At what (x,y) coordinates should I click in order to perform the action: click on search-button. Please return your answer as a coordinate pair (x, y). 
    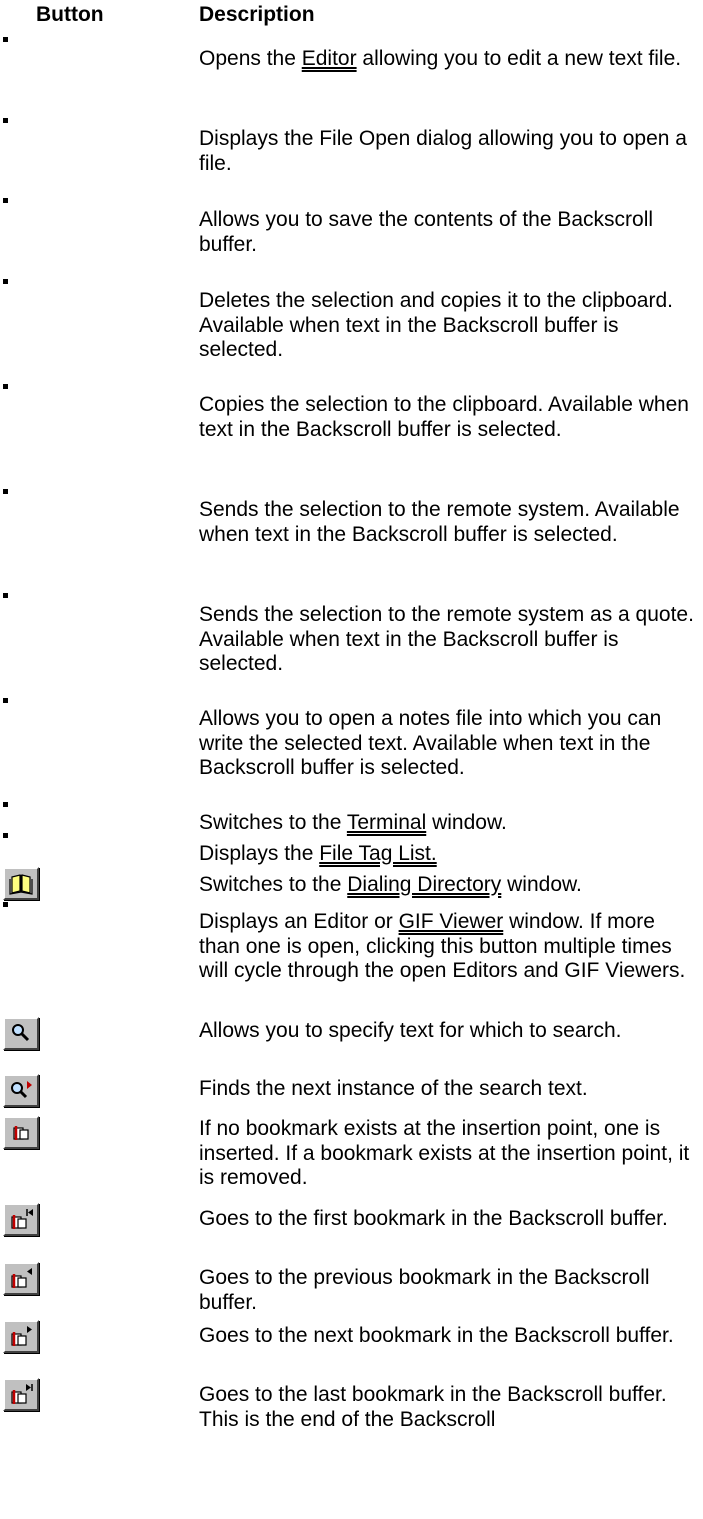
    Looking at the image, I should click on (21, 1033).